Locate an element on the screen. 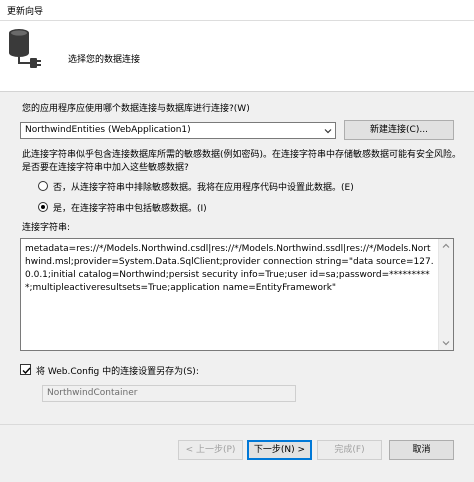  title-bar: 更新向导 is located at coordinates (237, 10).